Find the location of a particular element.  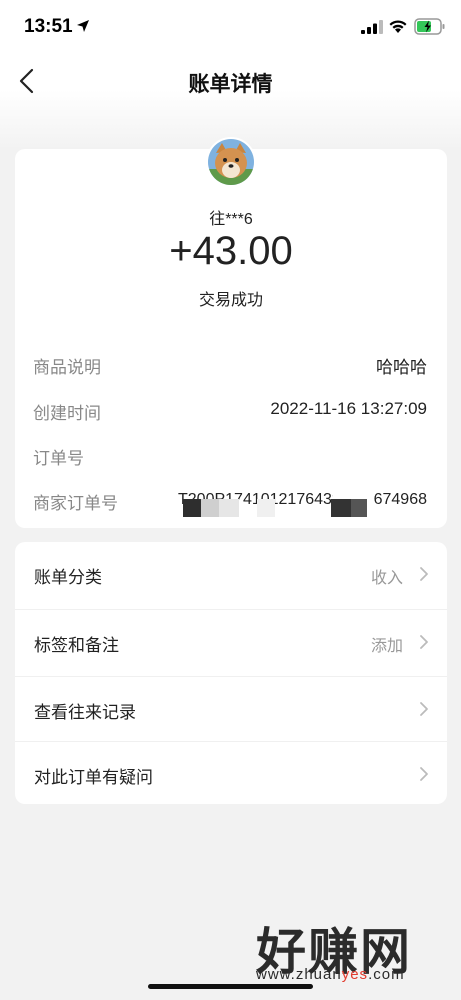

watermark-url: www.zhuanyes.com is located at coordinates (330, 974).